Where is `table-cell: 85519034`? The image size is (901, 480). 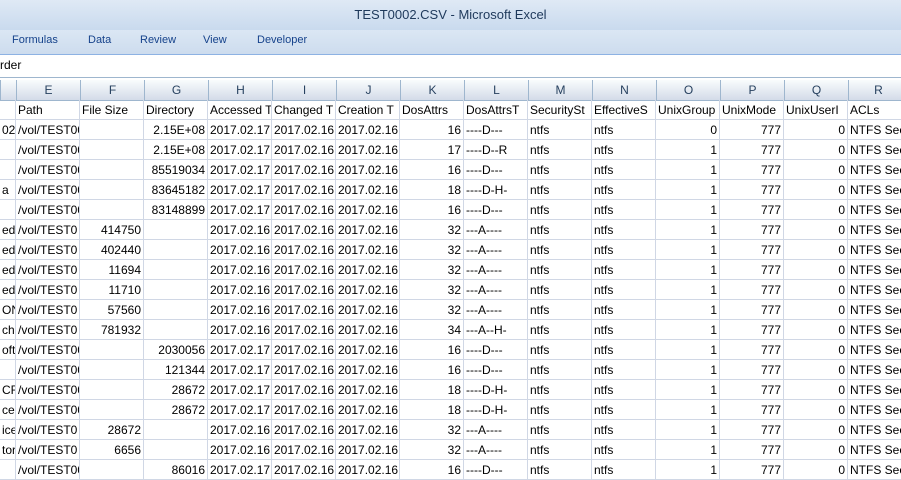 table-cell: 85519034 is located at coordinates (176, 170).